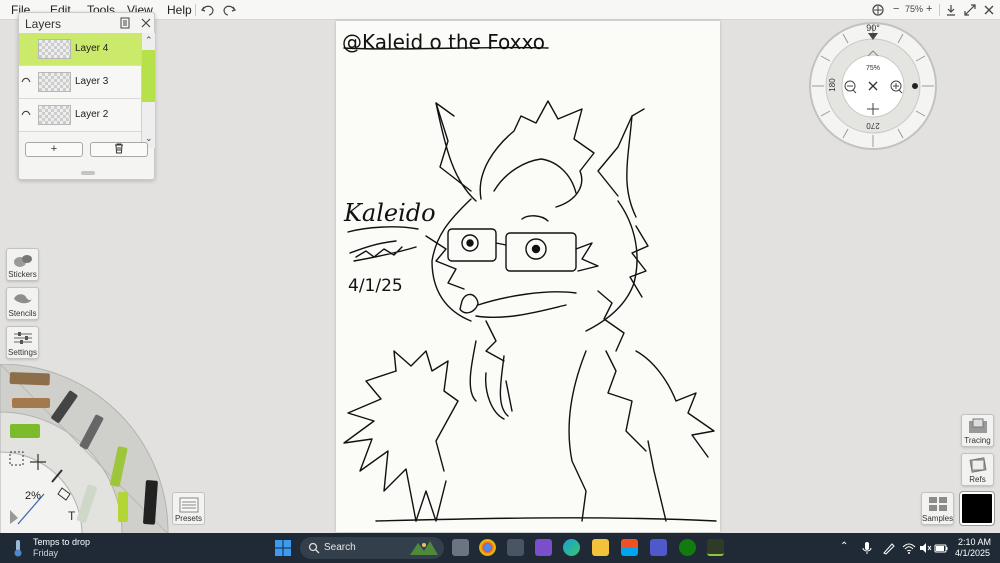 The width and height of the screenshot is (1000, 563). I want to click on edge-icon, so click(571, 547).